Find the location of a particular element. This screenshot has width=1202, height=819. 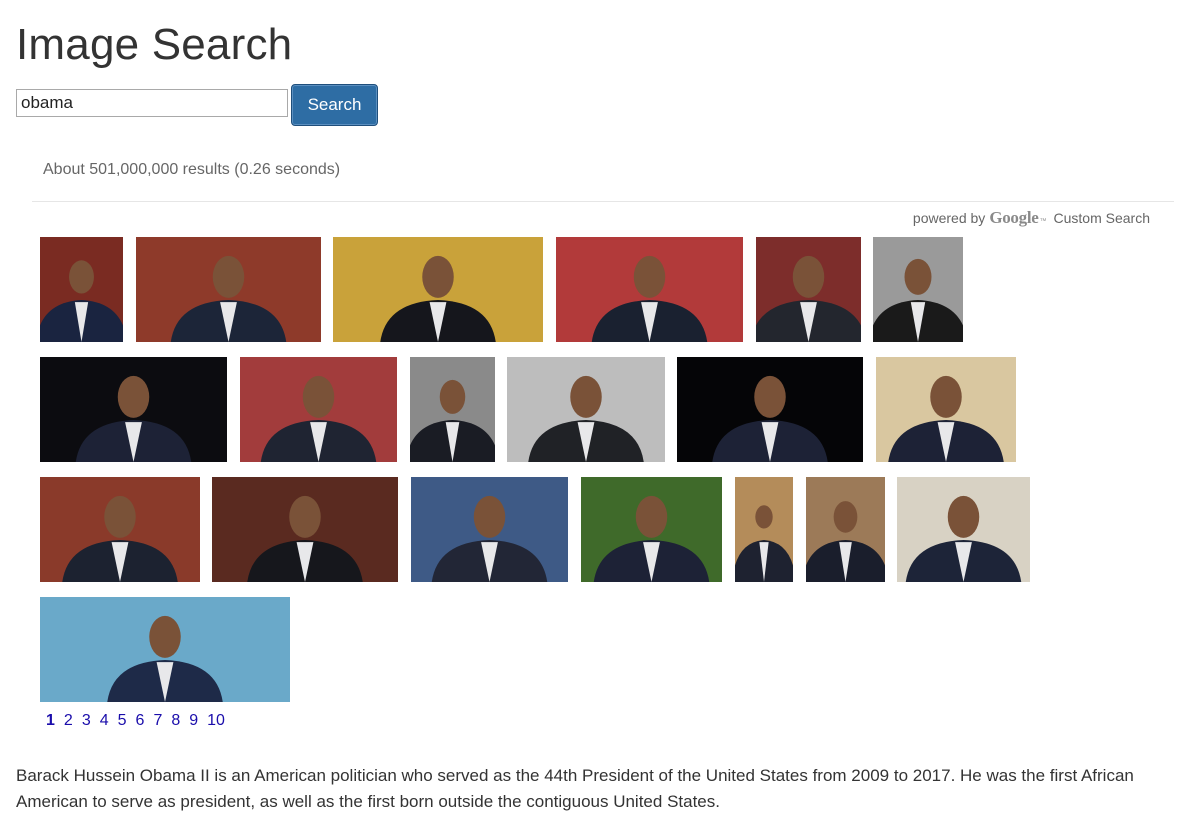

page-title: Image Search is located at coordinates (154, 44).